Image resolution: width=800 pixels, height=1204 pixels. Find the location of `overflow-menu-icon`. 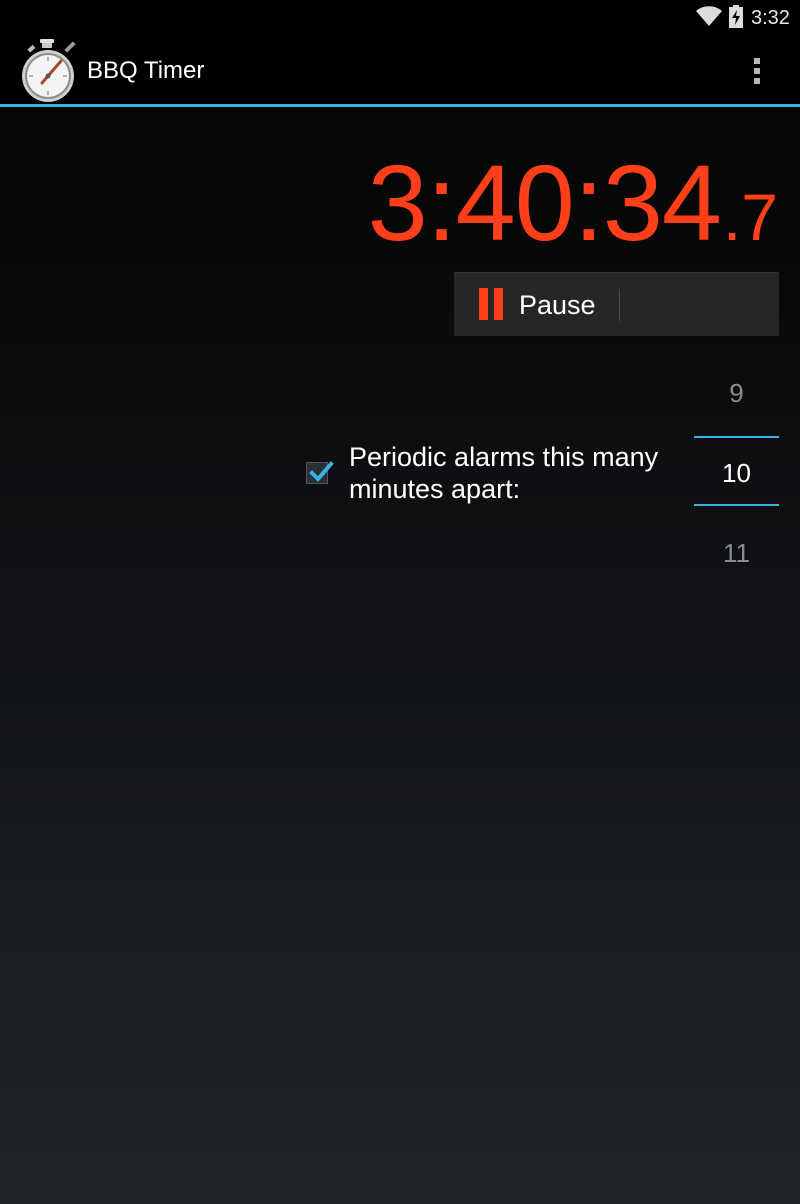

overflow-menu-icon is located at coordinates (757, 71).